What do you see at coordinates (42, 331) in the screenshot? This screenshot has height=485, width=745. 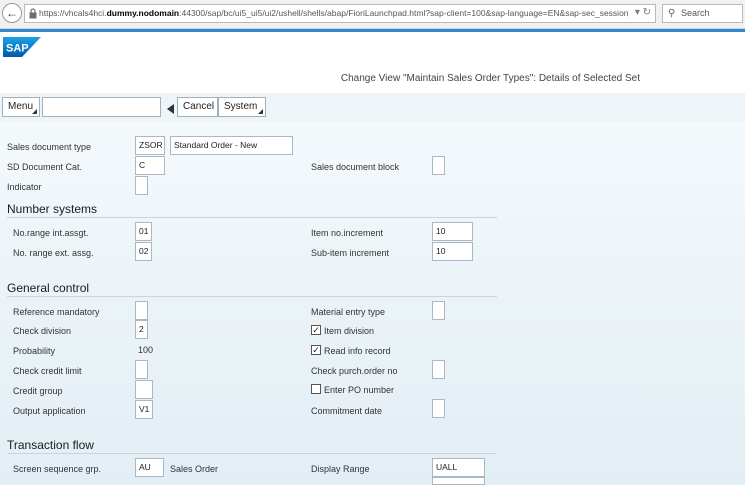 I see `check-division-label: Check division` at bounding box center [42, 331].